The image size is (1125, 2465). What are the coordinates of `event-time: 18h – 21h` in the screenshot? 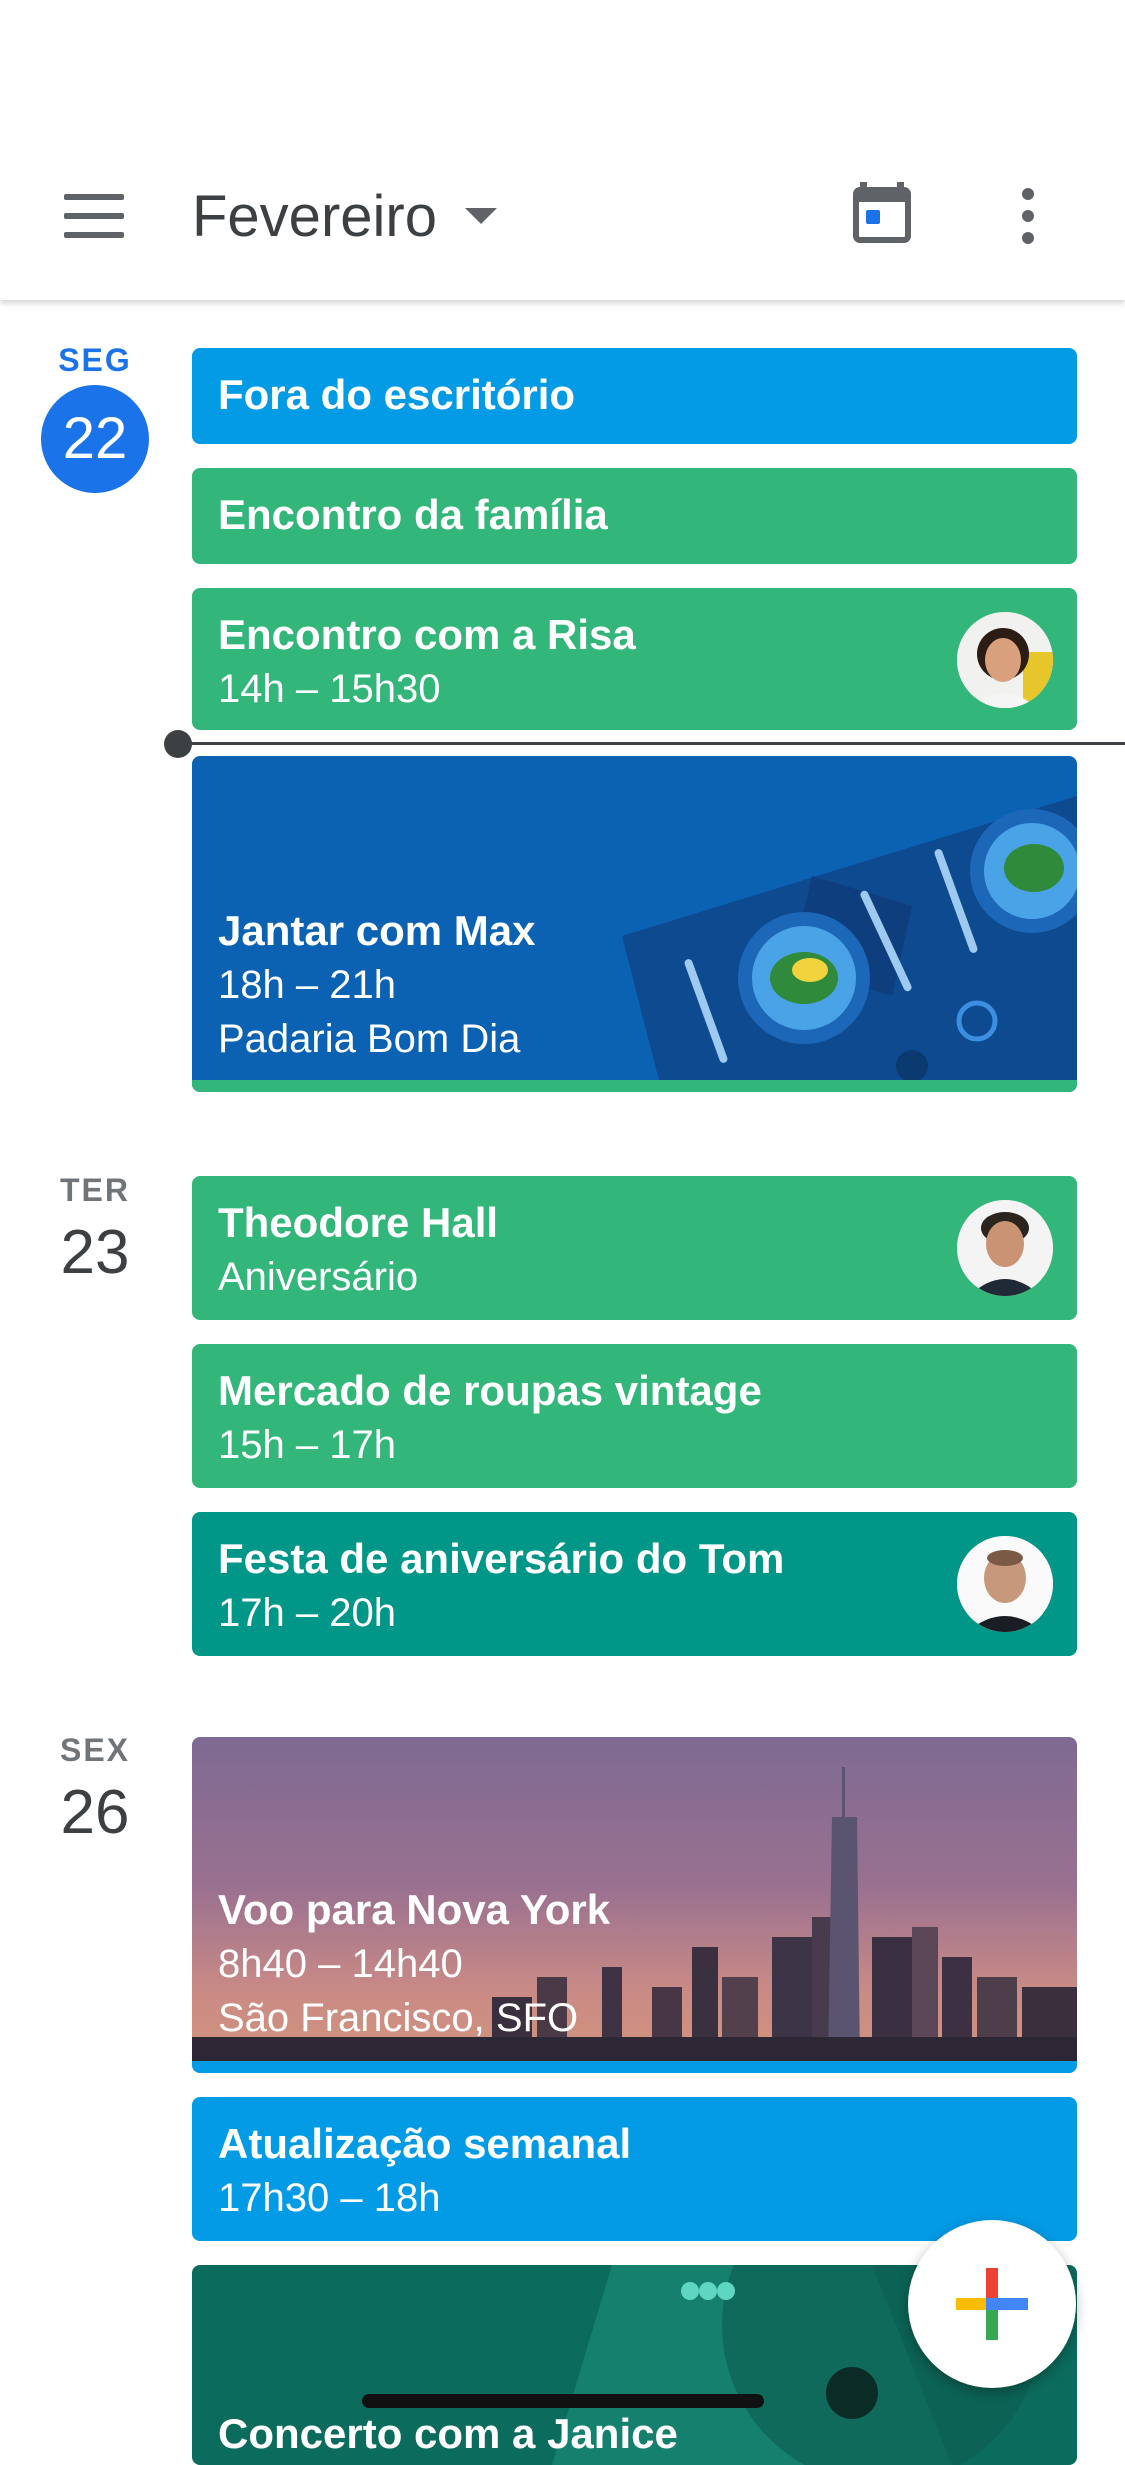 It's located at (307, 985).